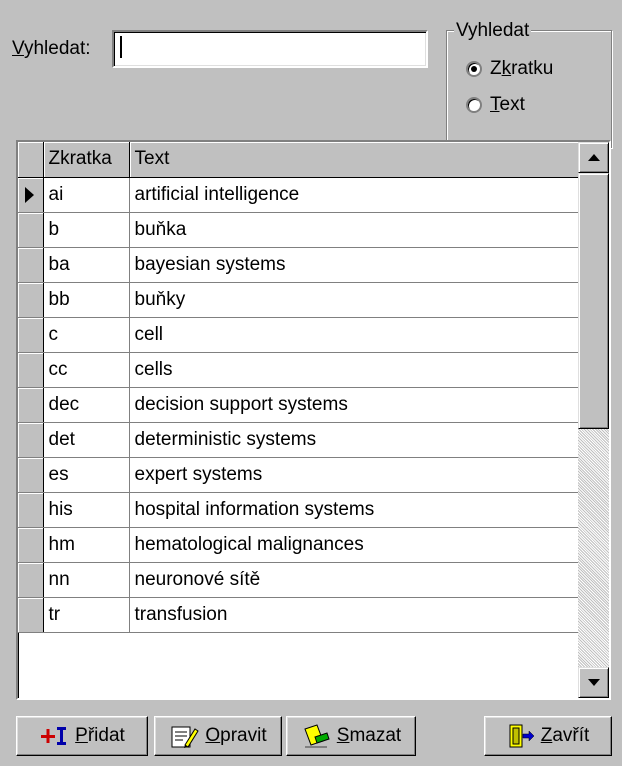  Describe the element at coordinates (354, 370) in the screenshot. I see `cell-text: cells` at that location.